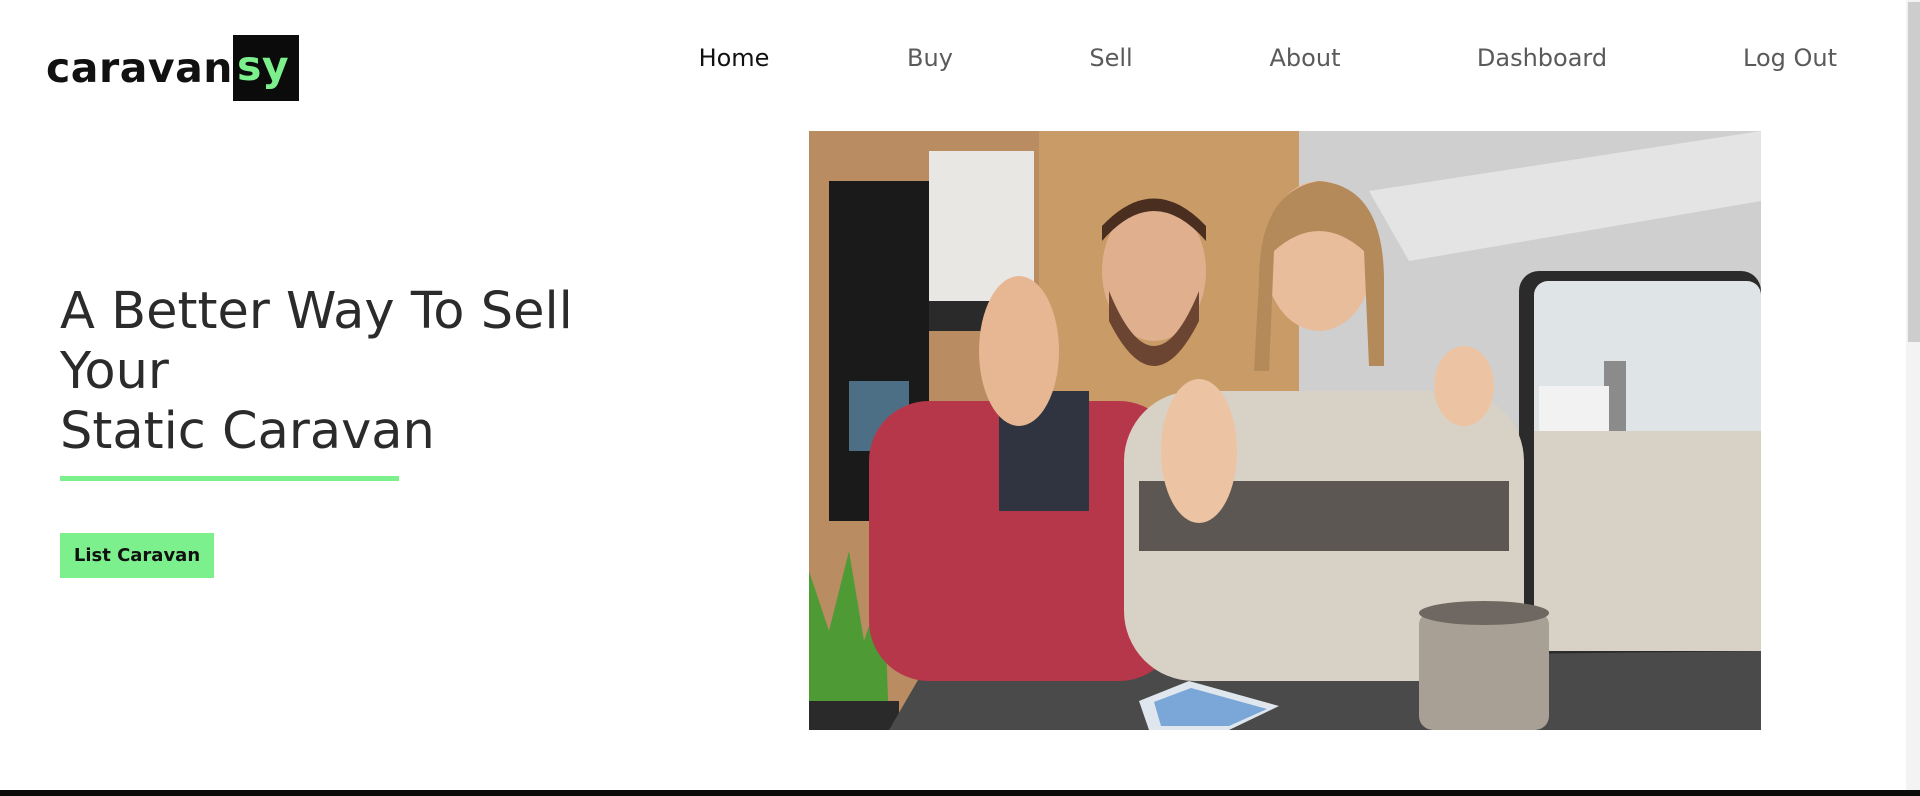 The image size is (1920, 796). I want to click on nav-logout: Log Out, so click(1790, 58).